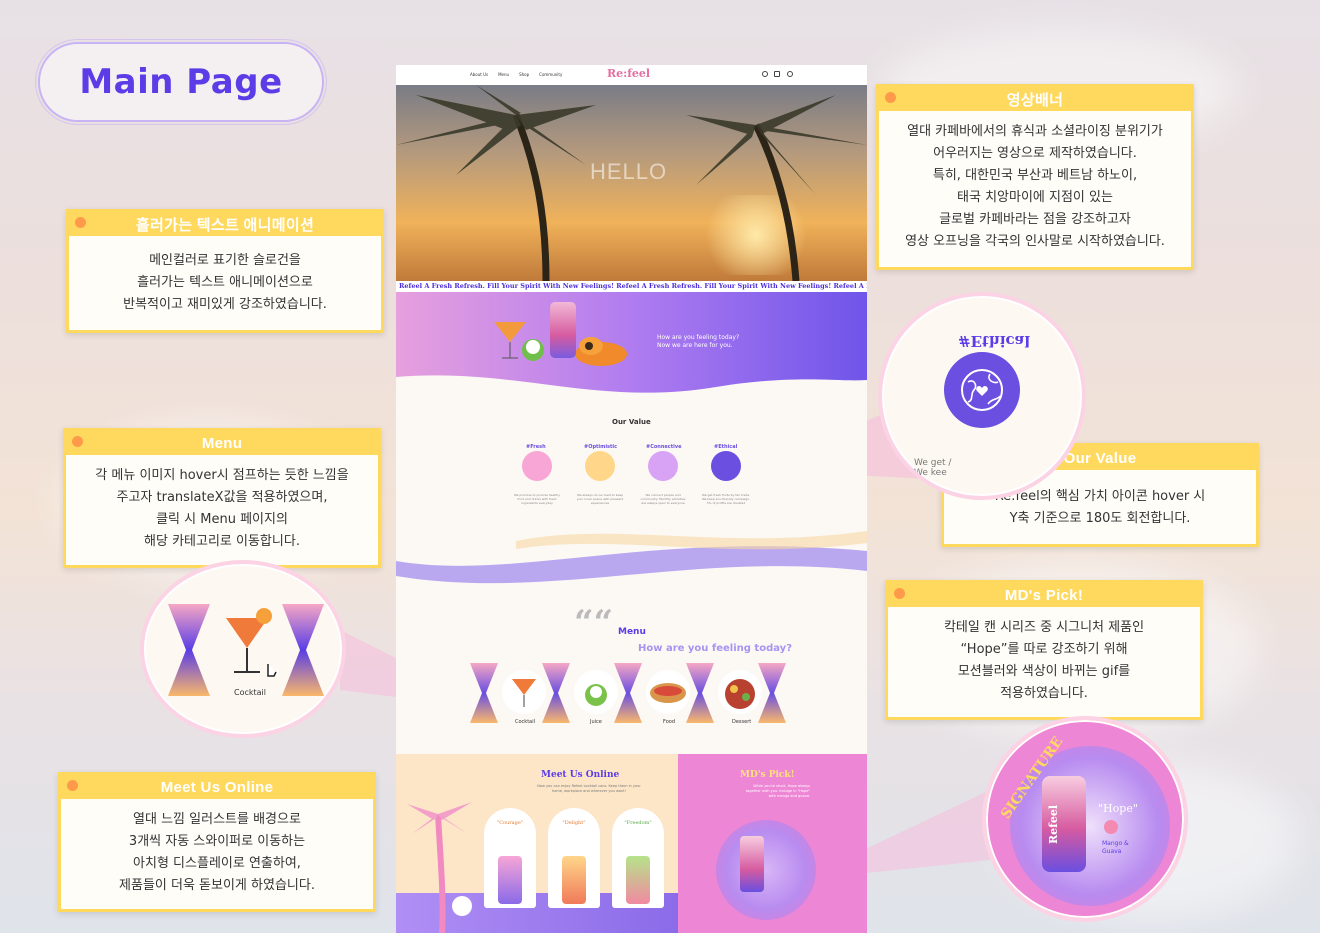 The image size is (1320, 933). I want to click on nav-link-community: Community, so click(550, 74).